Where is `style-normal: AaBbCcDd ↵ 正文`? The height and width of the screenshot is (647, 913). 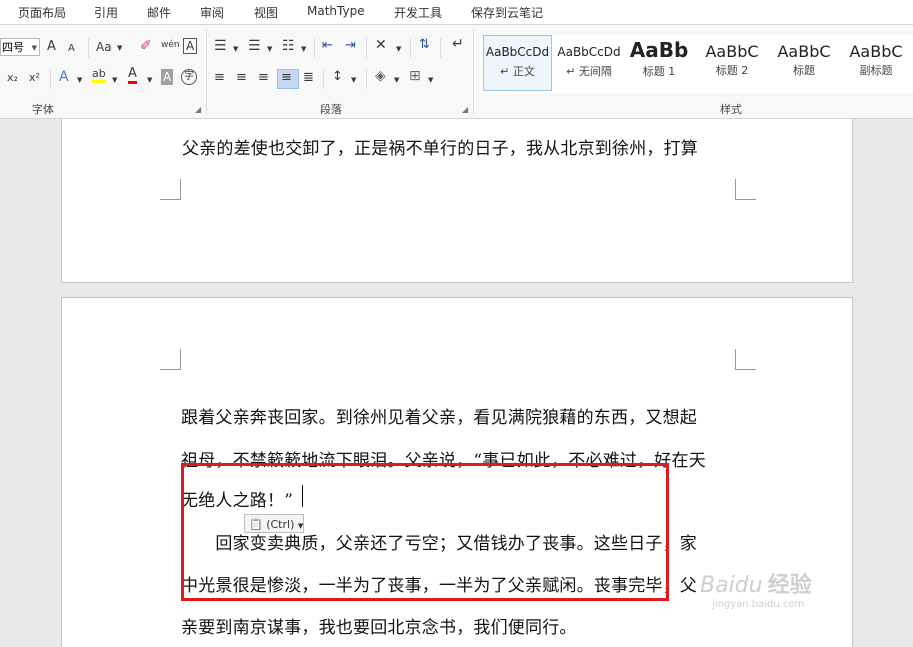
style-normal: AaBbCcDd ↵ 正文 is located at coordinates (517, 63).